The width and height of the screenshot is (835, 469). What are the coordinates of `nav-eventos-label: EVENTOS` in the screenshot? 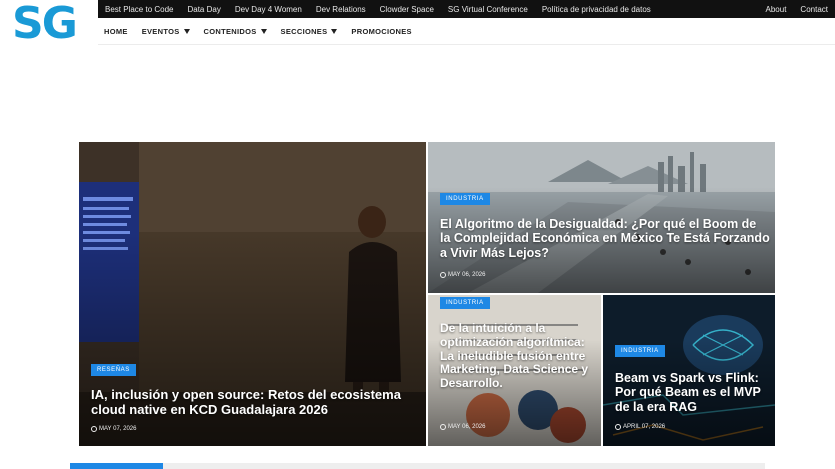 It's located at (160, 31).